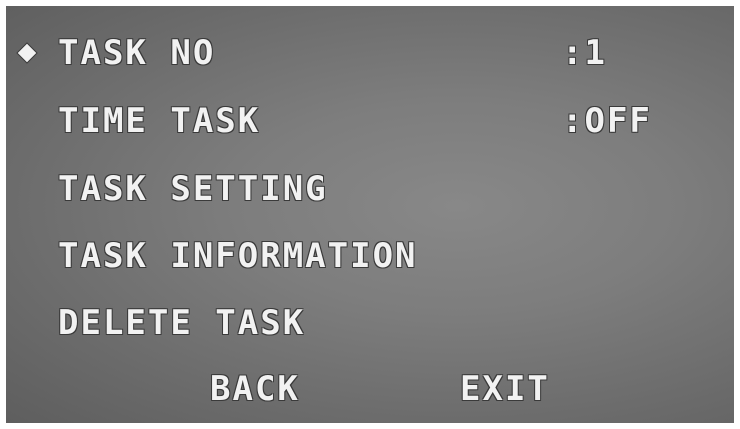 This screenshot has height=429, width=740. What do you see at coordinates (584, 53) in the screenshot?
I see `task-no-value: :1` at bounding box center [584, 53].